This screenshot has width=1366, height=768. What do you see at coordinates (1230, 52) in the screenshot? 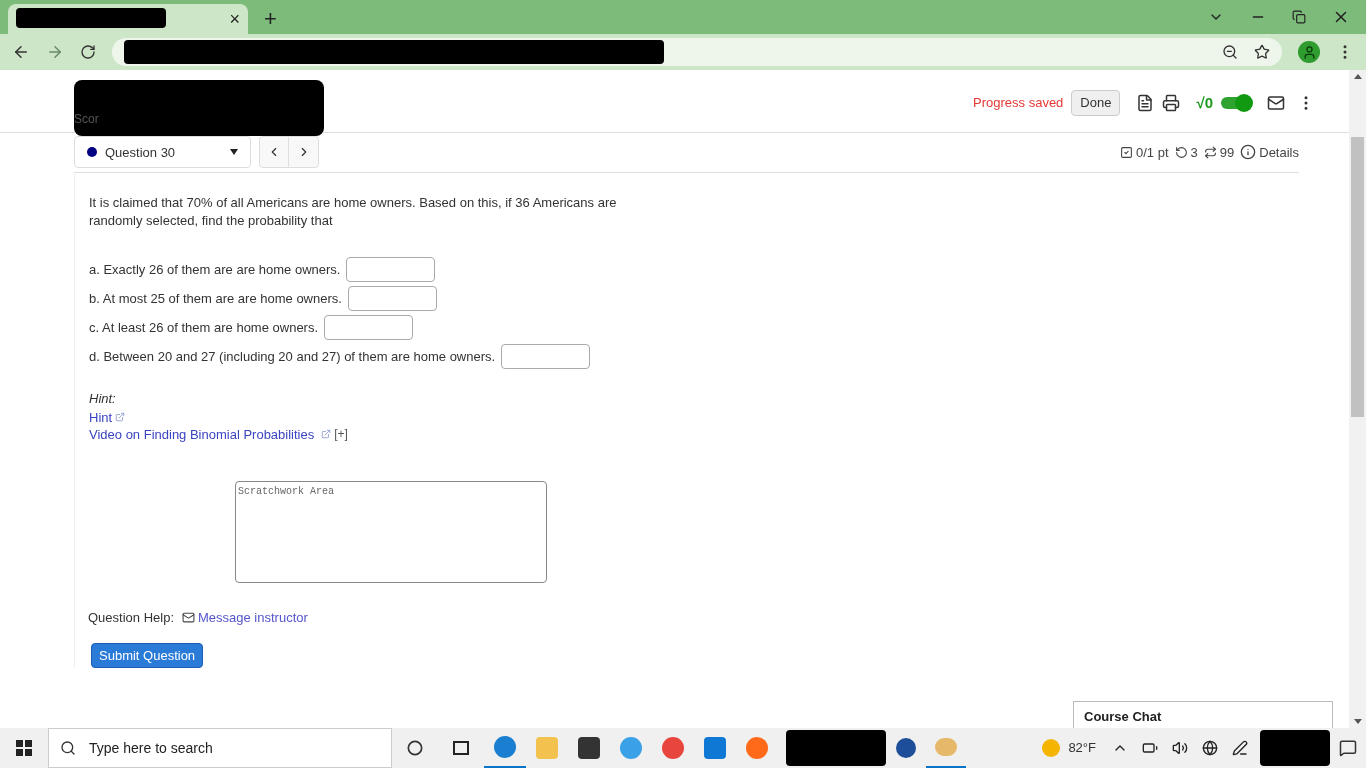
I see `zoom-out-icon` at bounding box center [1230, 52].